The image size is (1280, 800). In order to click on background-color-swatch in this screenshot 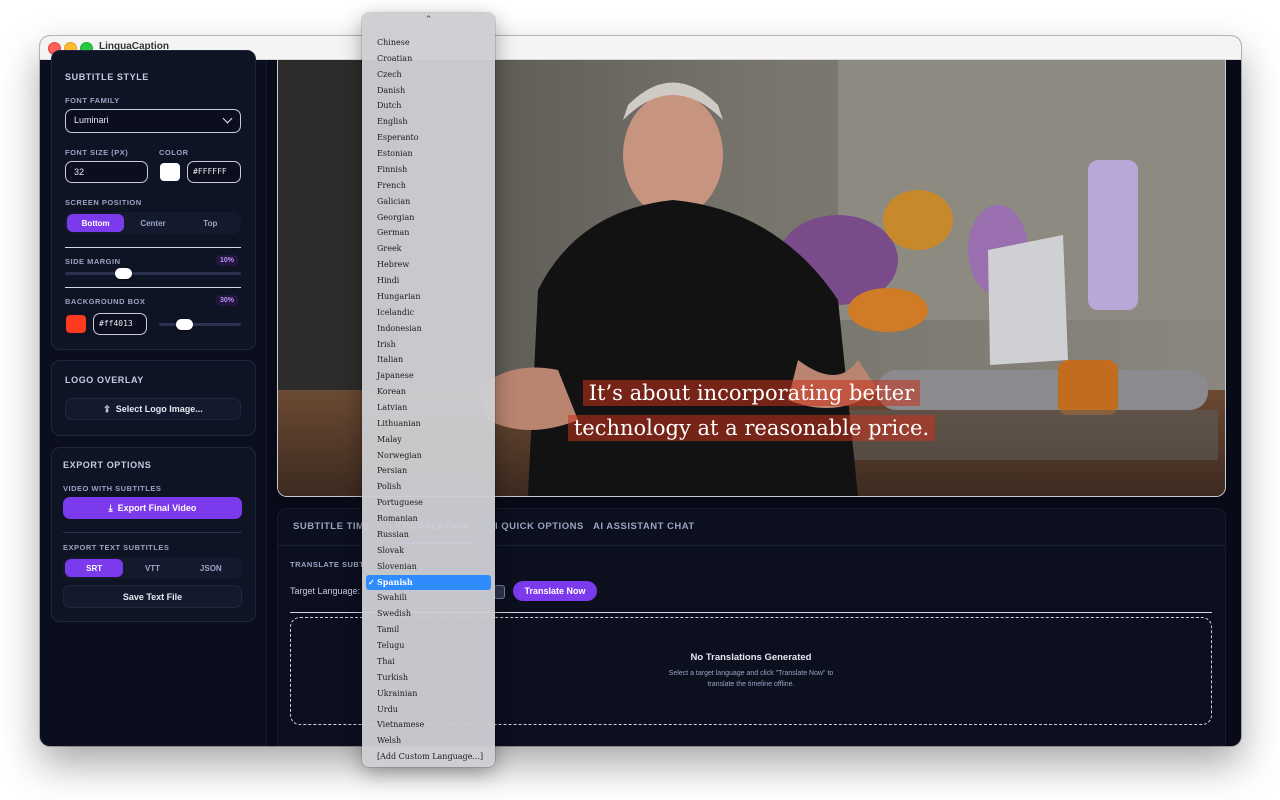, I will do `click(76, 324)`.